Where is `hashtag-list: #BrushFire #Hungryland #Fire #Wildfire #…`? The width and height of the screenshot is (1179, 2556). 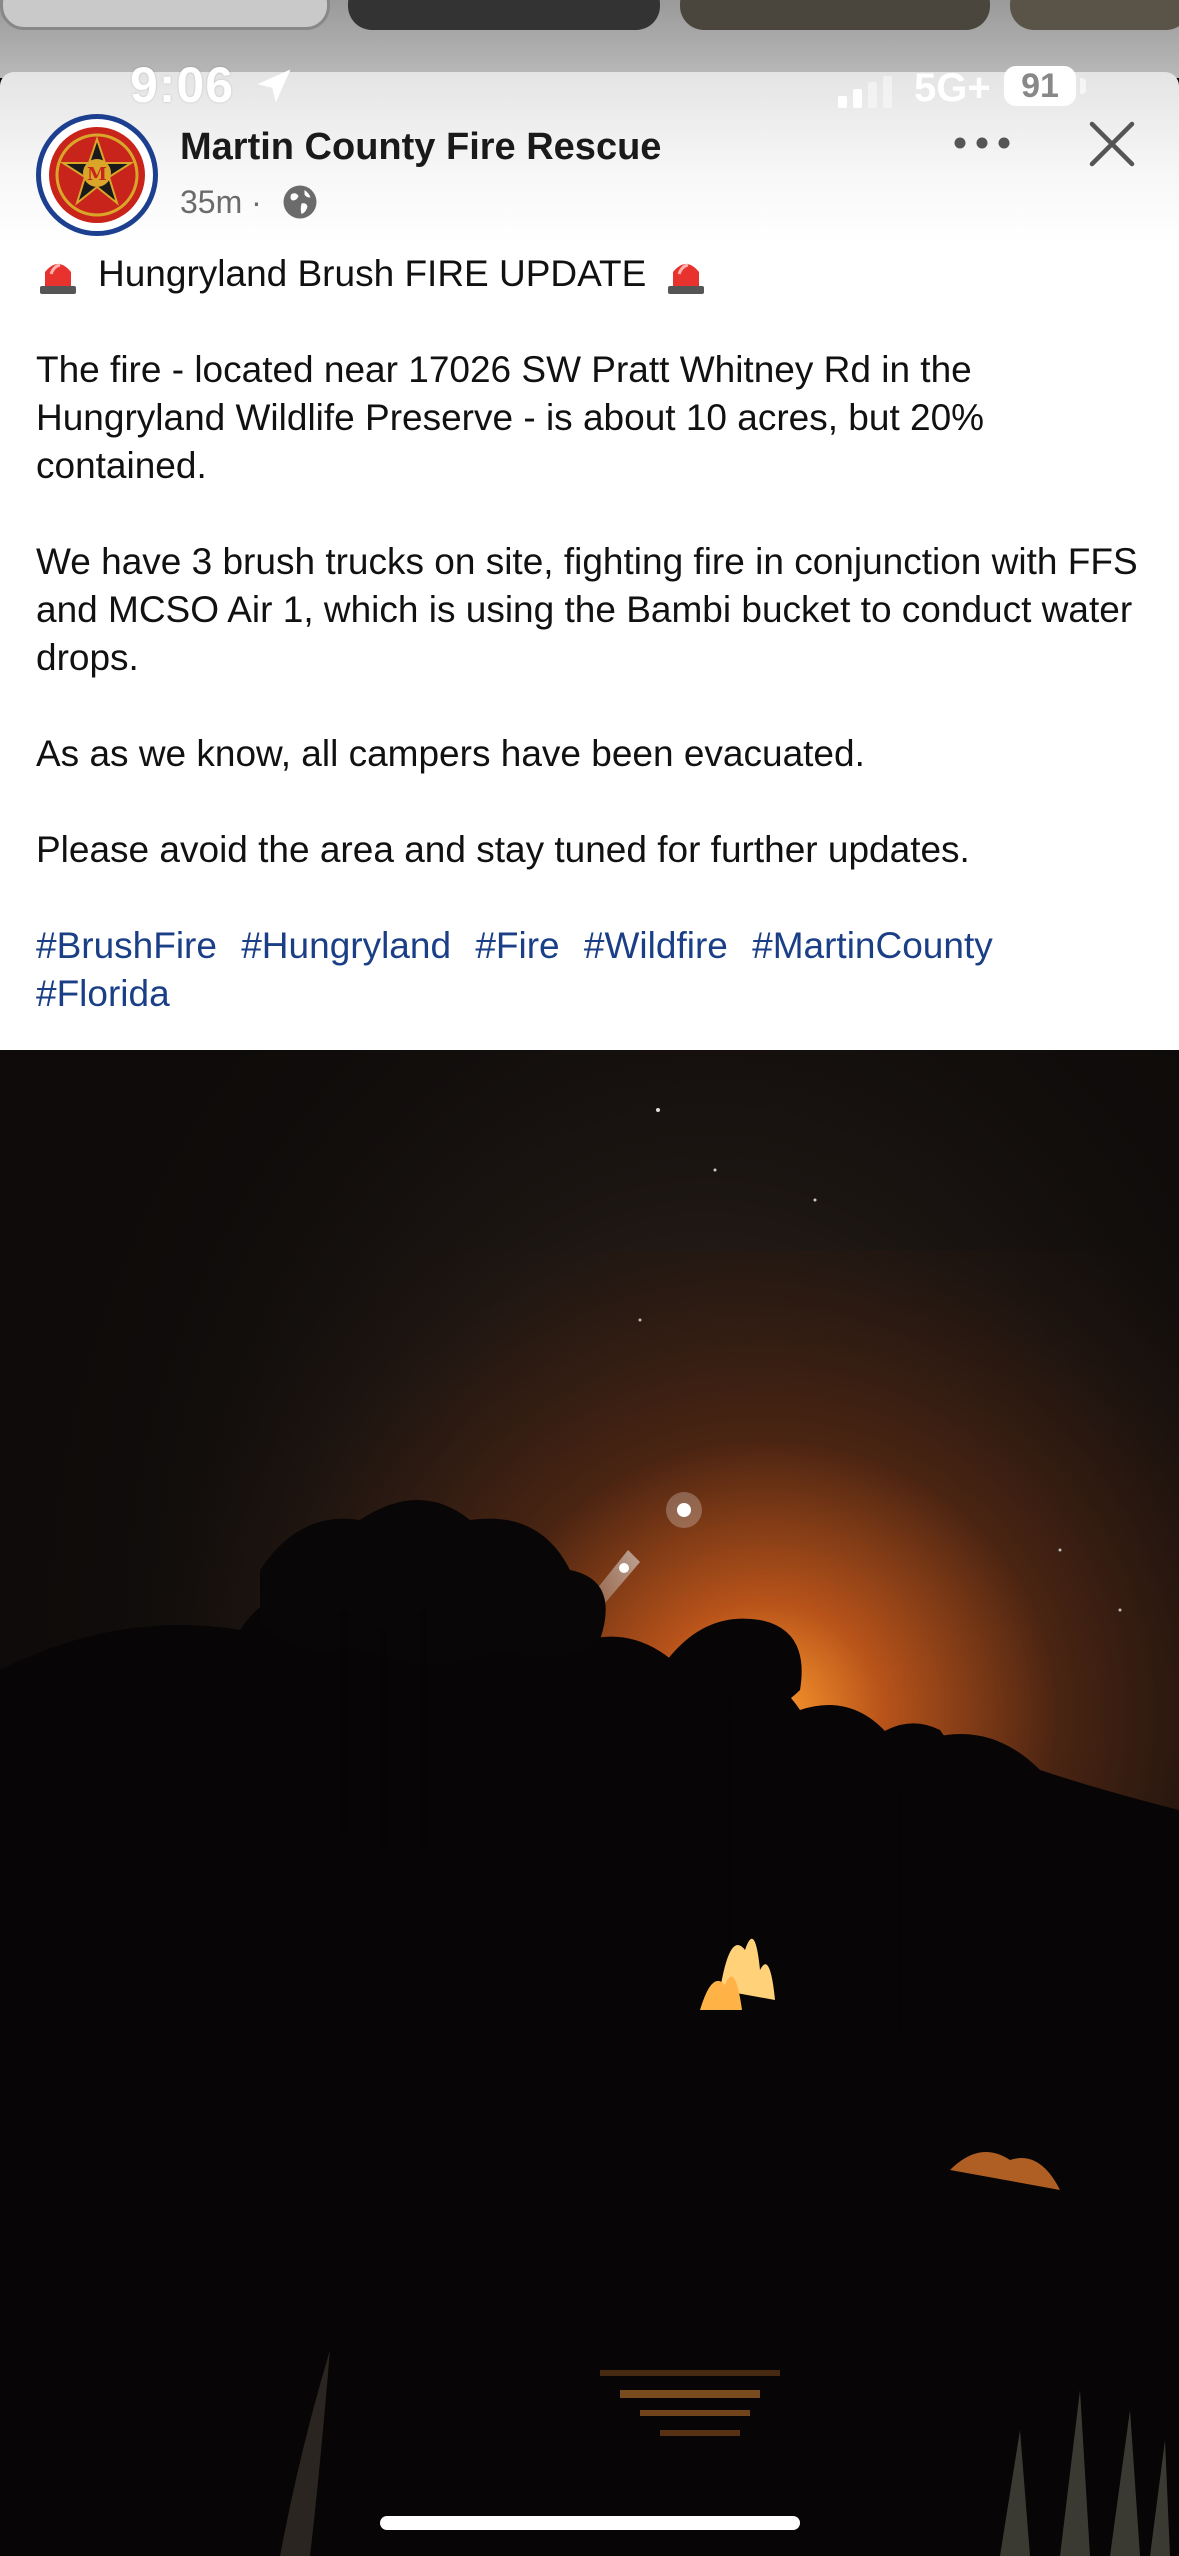
hashtag-list: #BrushFire #Hungryland #Fire #Wildfire #… is located at coordinates (596, 970).